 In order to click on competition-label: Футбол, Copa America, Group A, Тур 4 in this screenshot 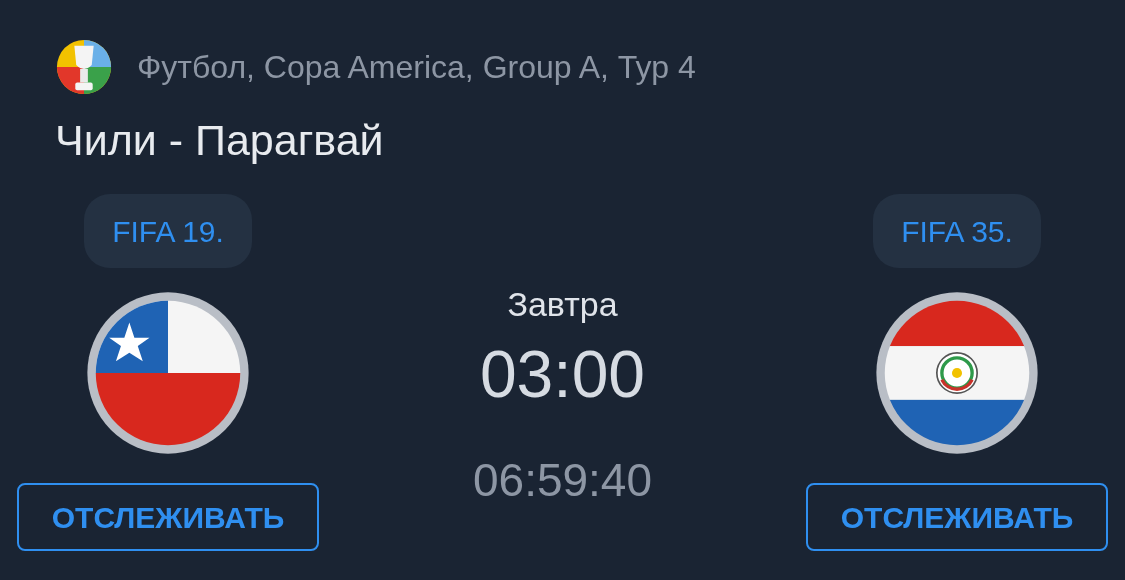, I will do `click(416, 67)`.